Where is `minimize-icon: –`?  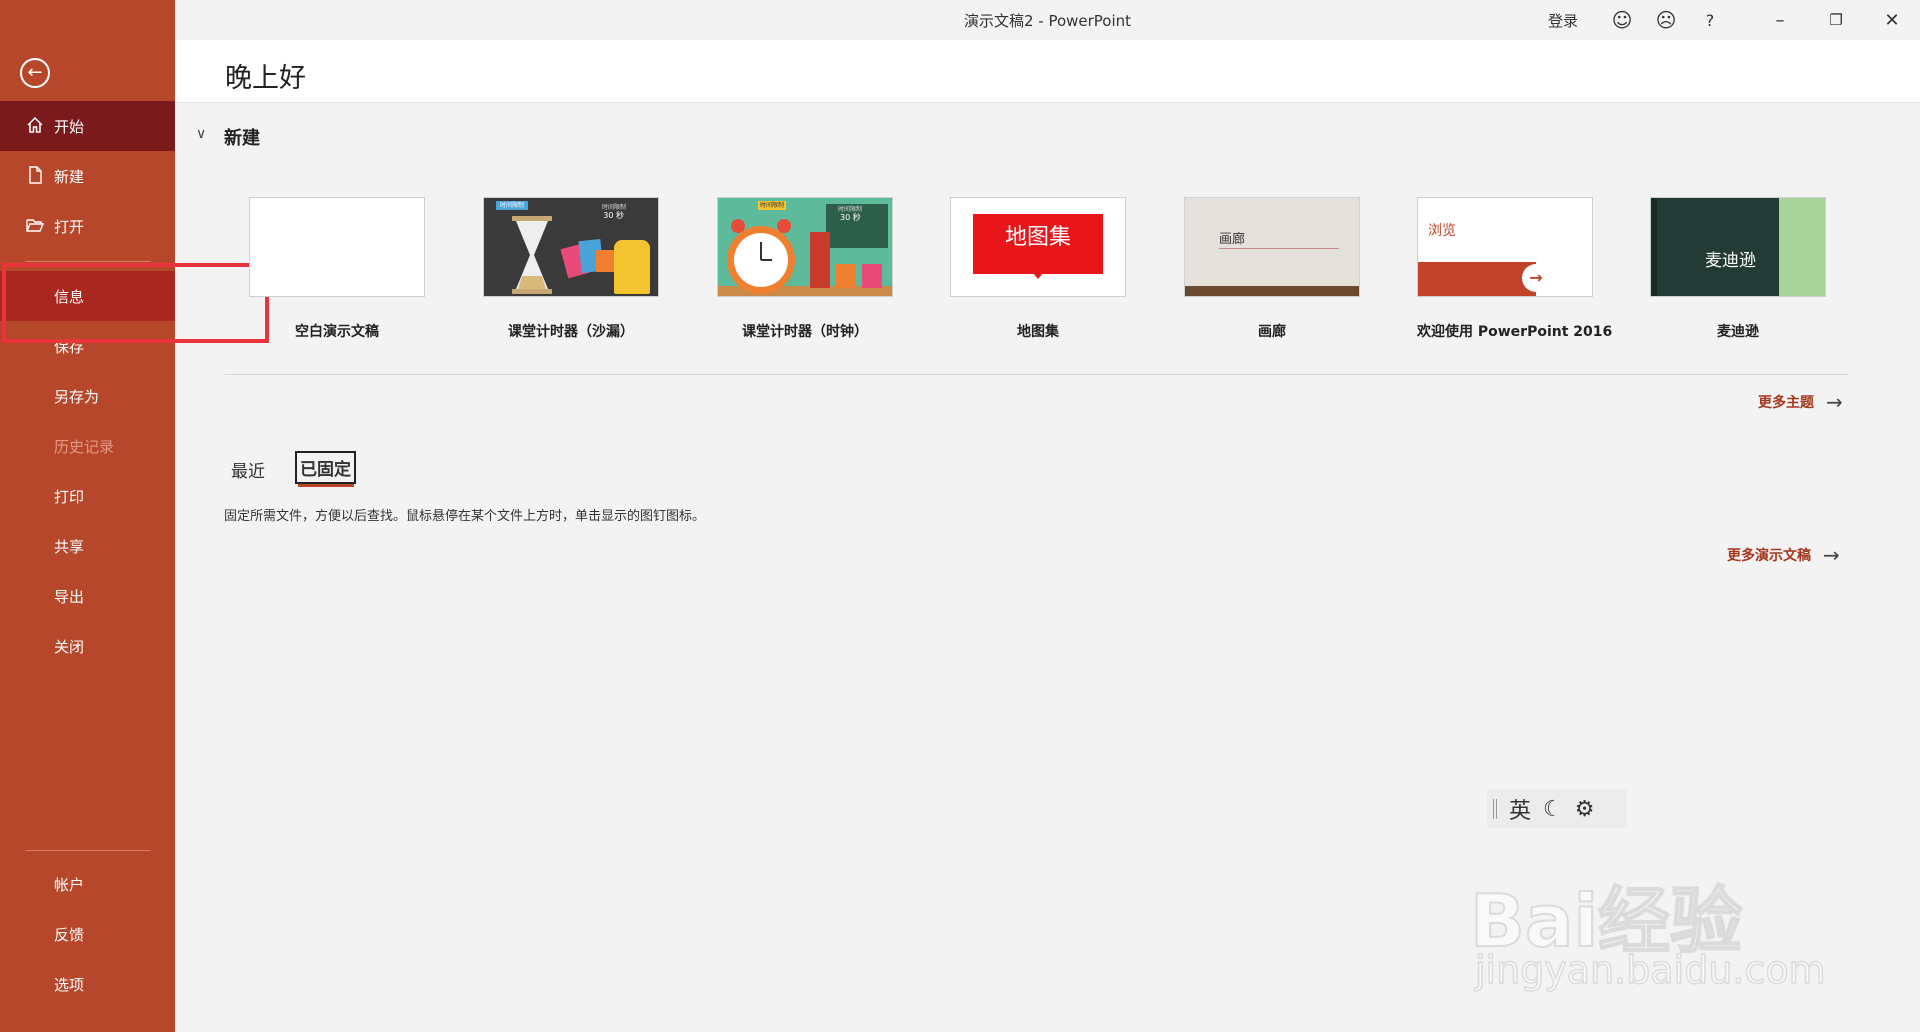 minimize-icon: – is located at coordinates (1780, 20).